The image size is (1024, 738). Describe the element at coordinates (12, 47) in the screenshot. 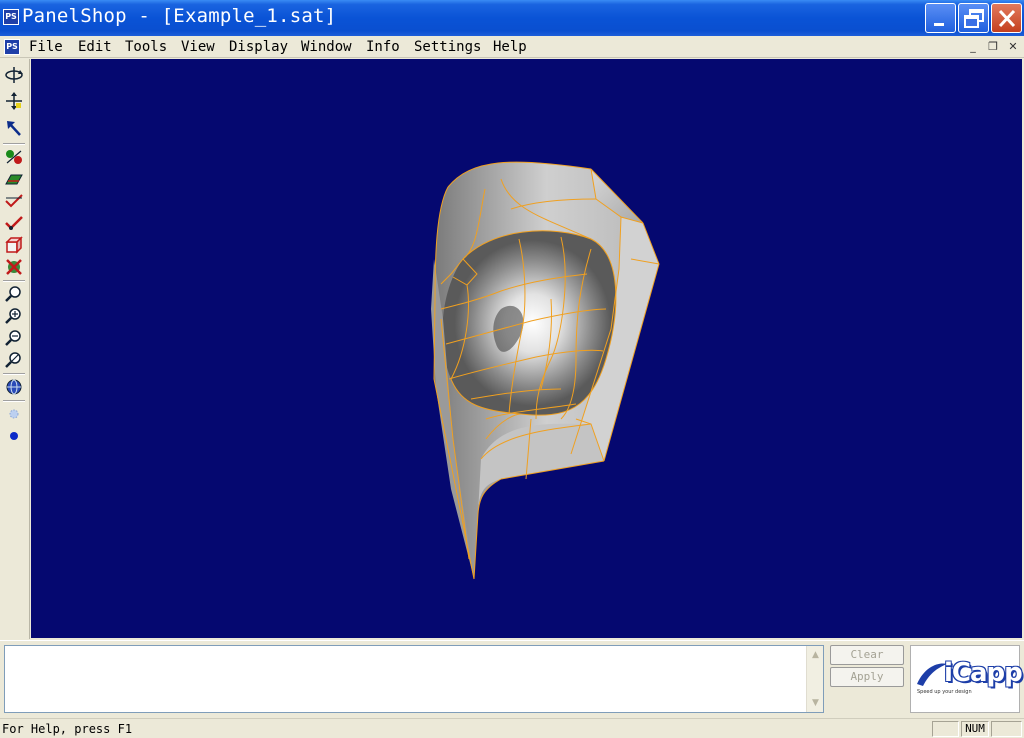

I see `document-icon: PS` at that location.